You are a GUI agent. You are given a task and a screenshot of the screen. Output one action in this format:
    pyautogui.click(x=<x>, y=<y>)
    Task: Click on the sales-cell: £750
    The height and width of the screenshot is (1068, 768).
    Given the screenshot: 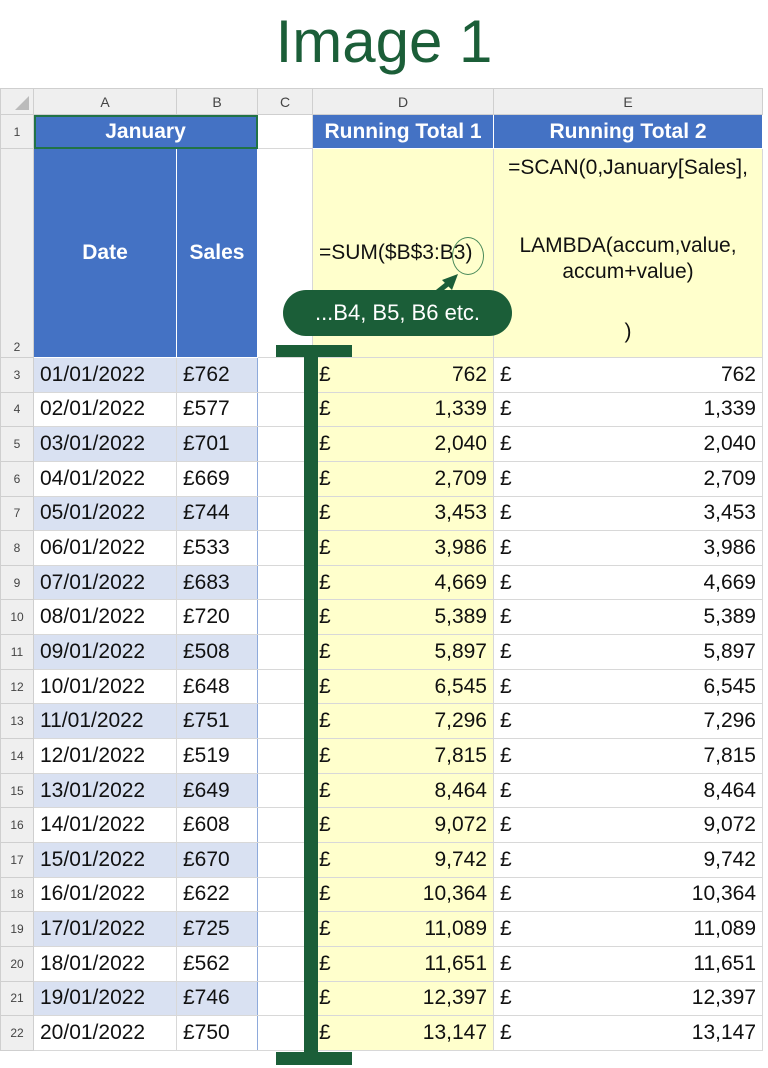 What is the action you would take?
    pyautogui.click(x=217, y=1033)
    